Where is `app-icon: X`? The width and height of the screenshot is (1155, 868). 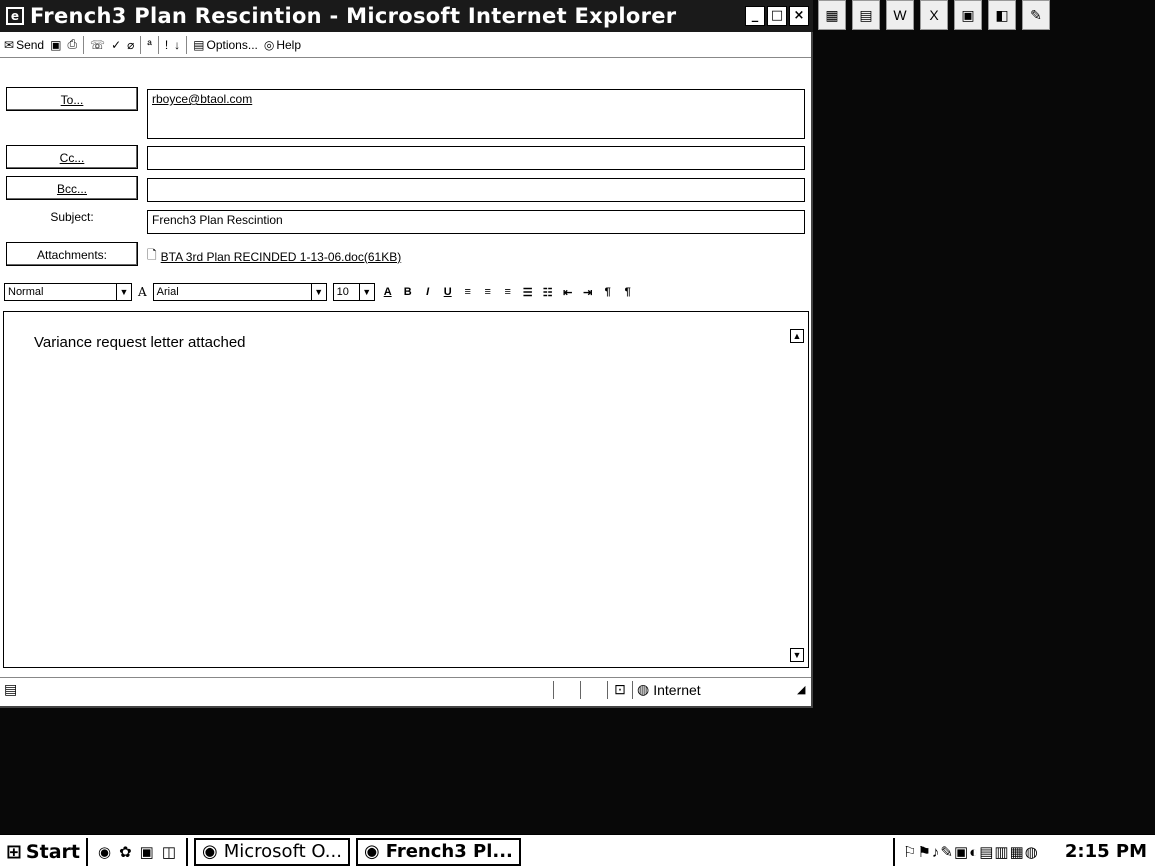
app-icon: X is located at coordinates (934, 15).